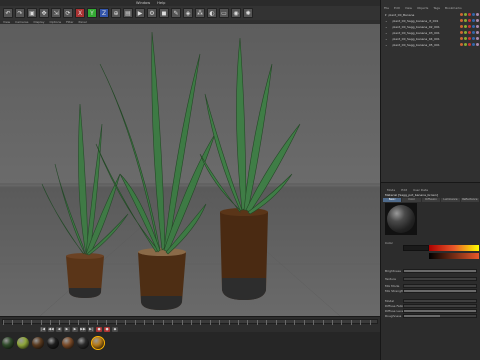 The image size is (480, 360). Describe the element at coordinates (143, 3) in the screenshot. I see `menu-window: Window` at that location.